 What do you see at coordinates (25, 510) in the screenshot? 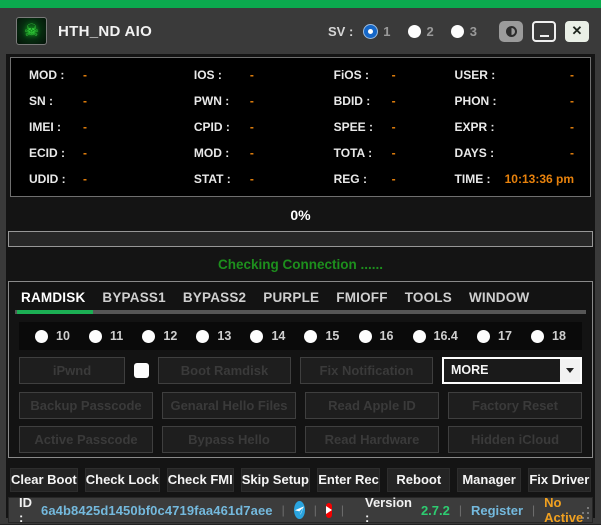
I see `id-label: ID :` at bounding box center [25, 510].